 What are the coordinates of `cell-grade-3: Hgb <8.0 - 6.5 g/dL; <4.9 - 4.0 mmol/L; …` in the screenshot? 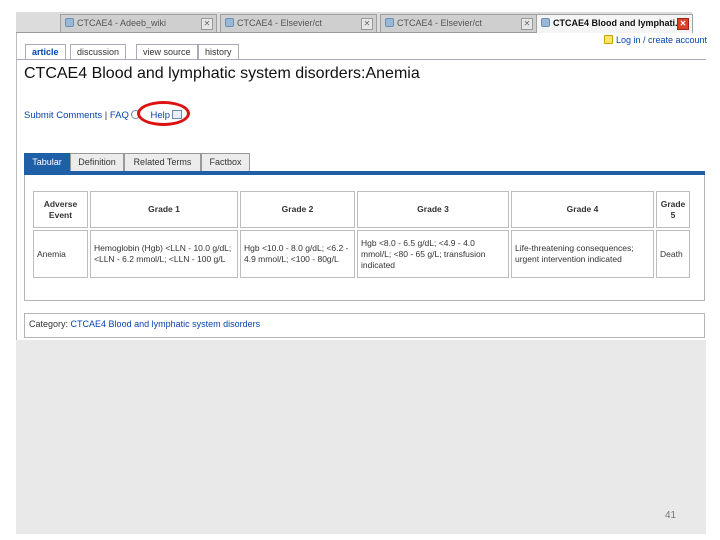 It's located at (433, 254).